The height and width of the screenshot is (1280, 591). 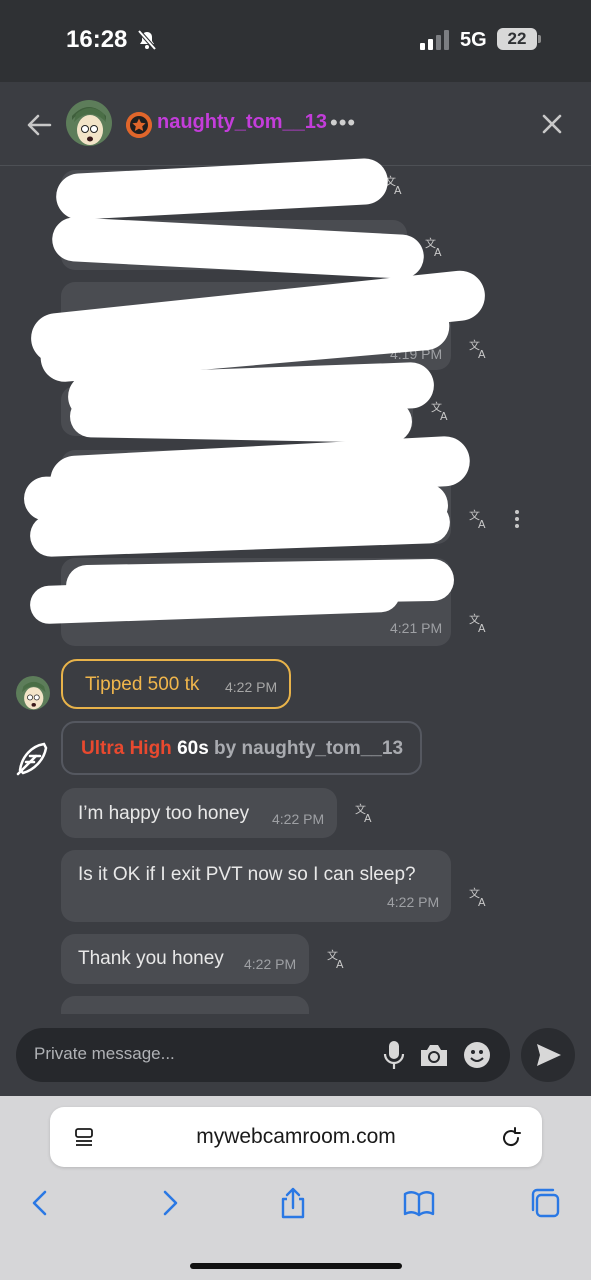 I want to click on emoji-icon, so click(x=477, y=1055).